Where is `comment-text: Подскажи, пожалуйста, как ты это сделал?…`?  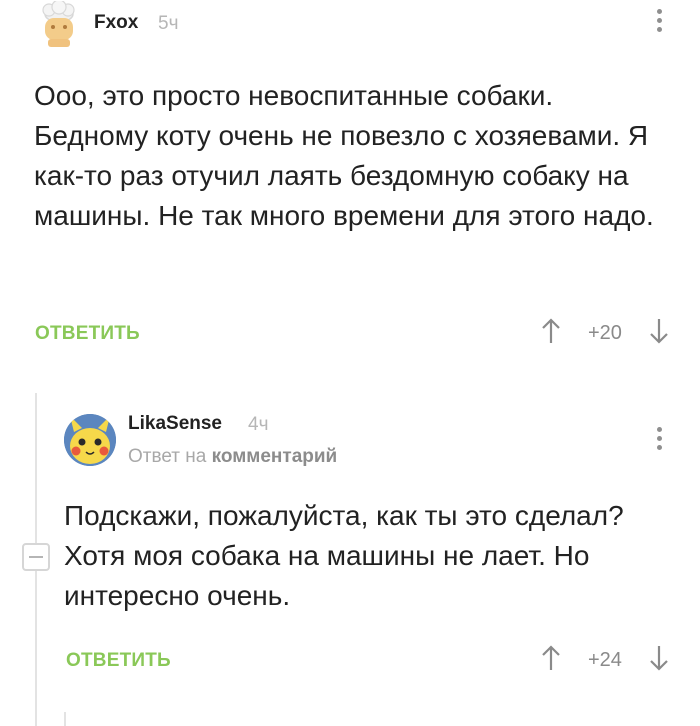
comment-text: Подскажи, пожалуйста, как ты это сделал?… is located at coordinates (344, 555).